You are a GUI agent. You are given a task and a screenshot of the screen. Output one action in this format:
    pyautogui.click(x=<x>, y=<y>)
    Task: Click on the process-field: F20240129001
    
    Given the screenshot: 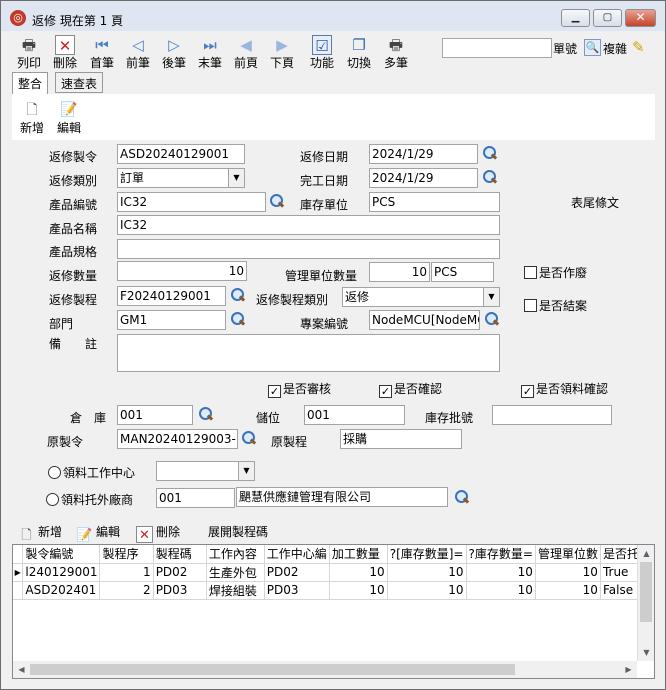 What is the action you would take?
    pyautogui.click(x=171, y=296)
    